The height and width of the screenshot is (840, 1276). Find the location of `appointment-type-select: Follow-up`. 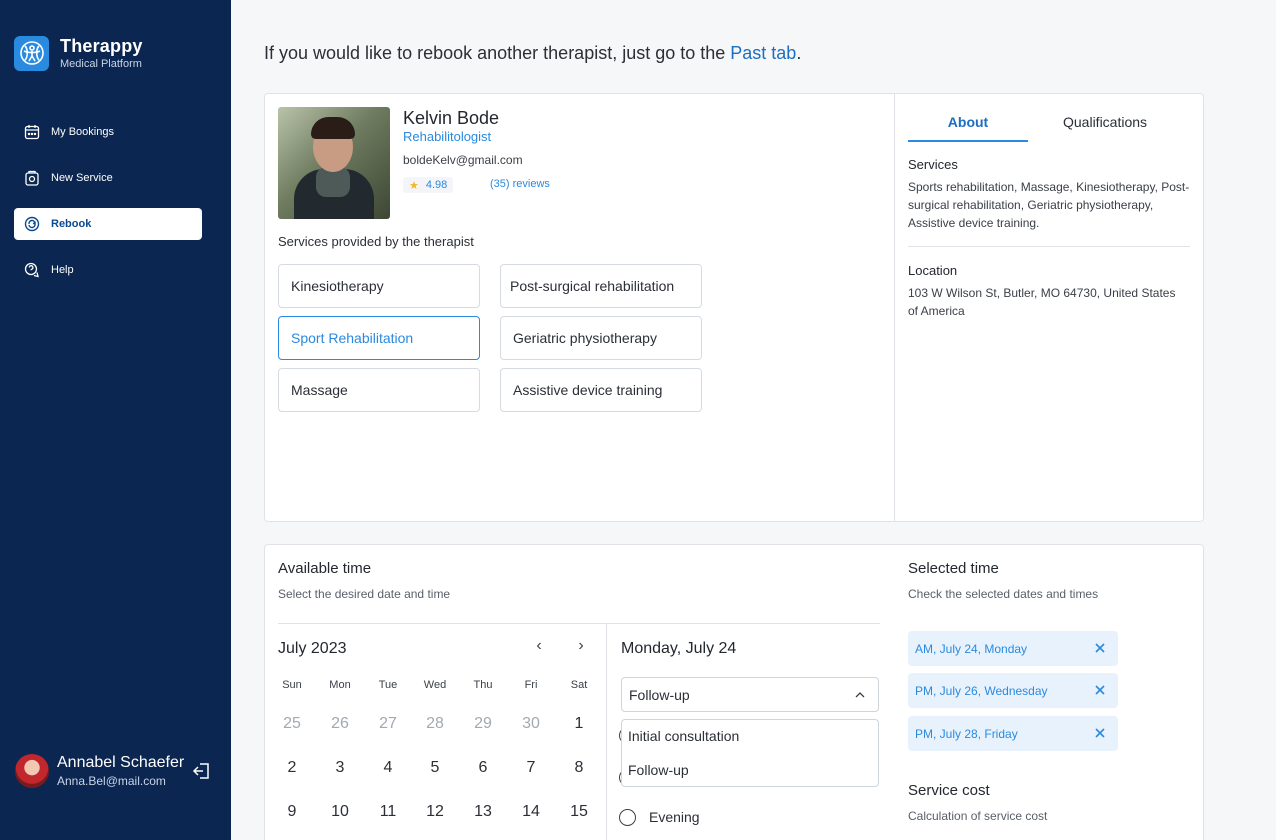

appointment-type-select: Follow-up is located at coordinates (750, 694).